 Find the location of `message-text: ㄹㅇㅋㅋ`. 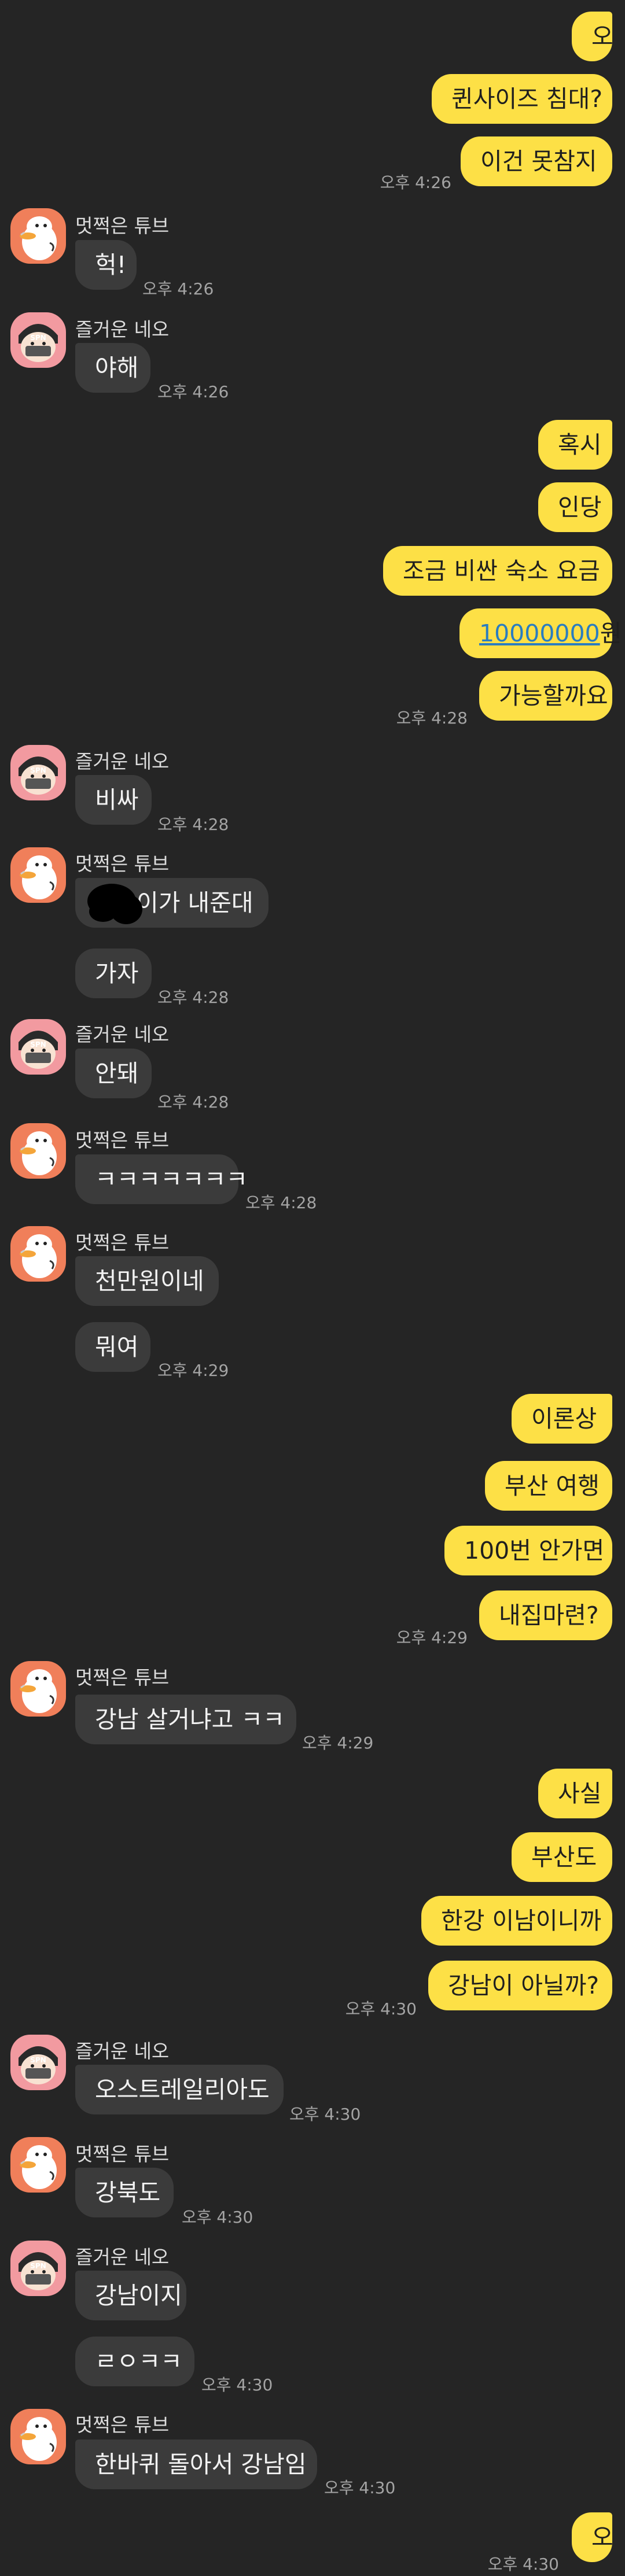

message-text: ㄹㅇㅋㅋ is located at coordinates (138, 2361).